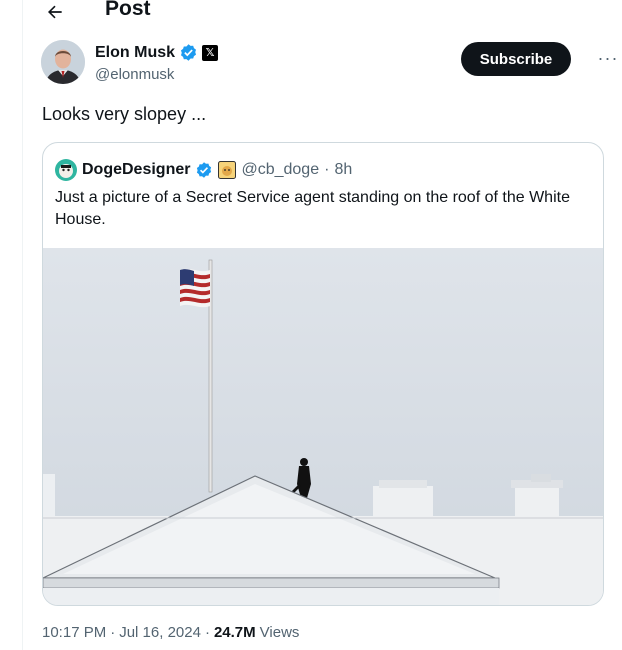 The width and height of the screenshot is (622, 650). Describe the element at coordinates (608, 58) in the screenshot. I see `more-options-button: ···` at that location.